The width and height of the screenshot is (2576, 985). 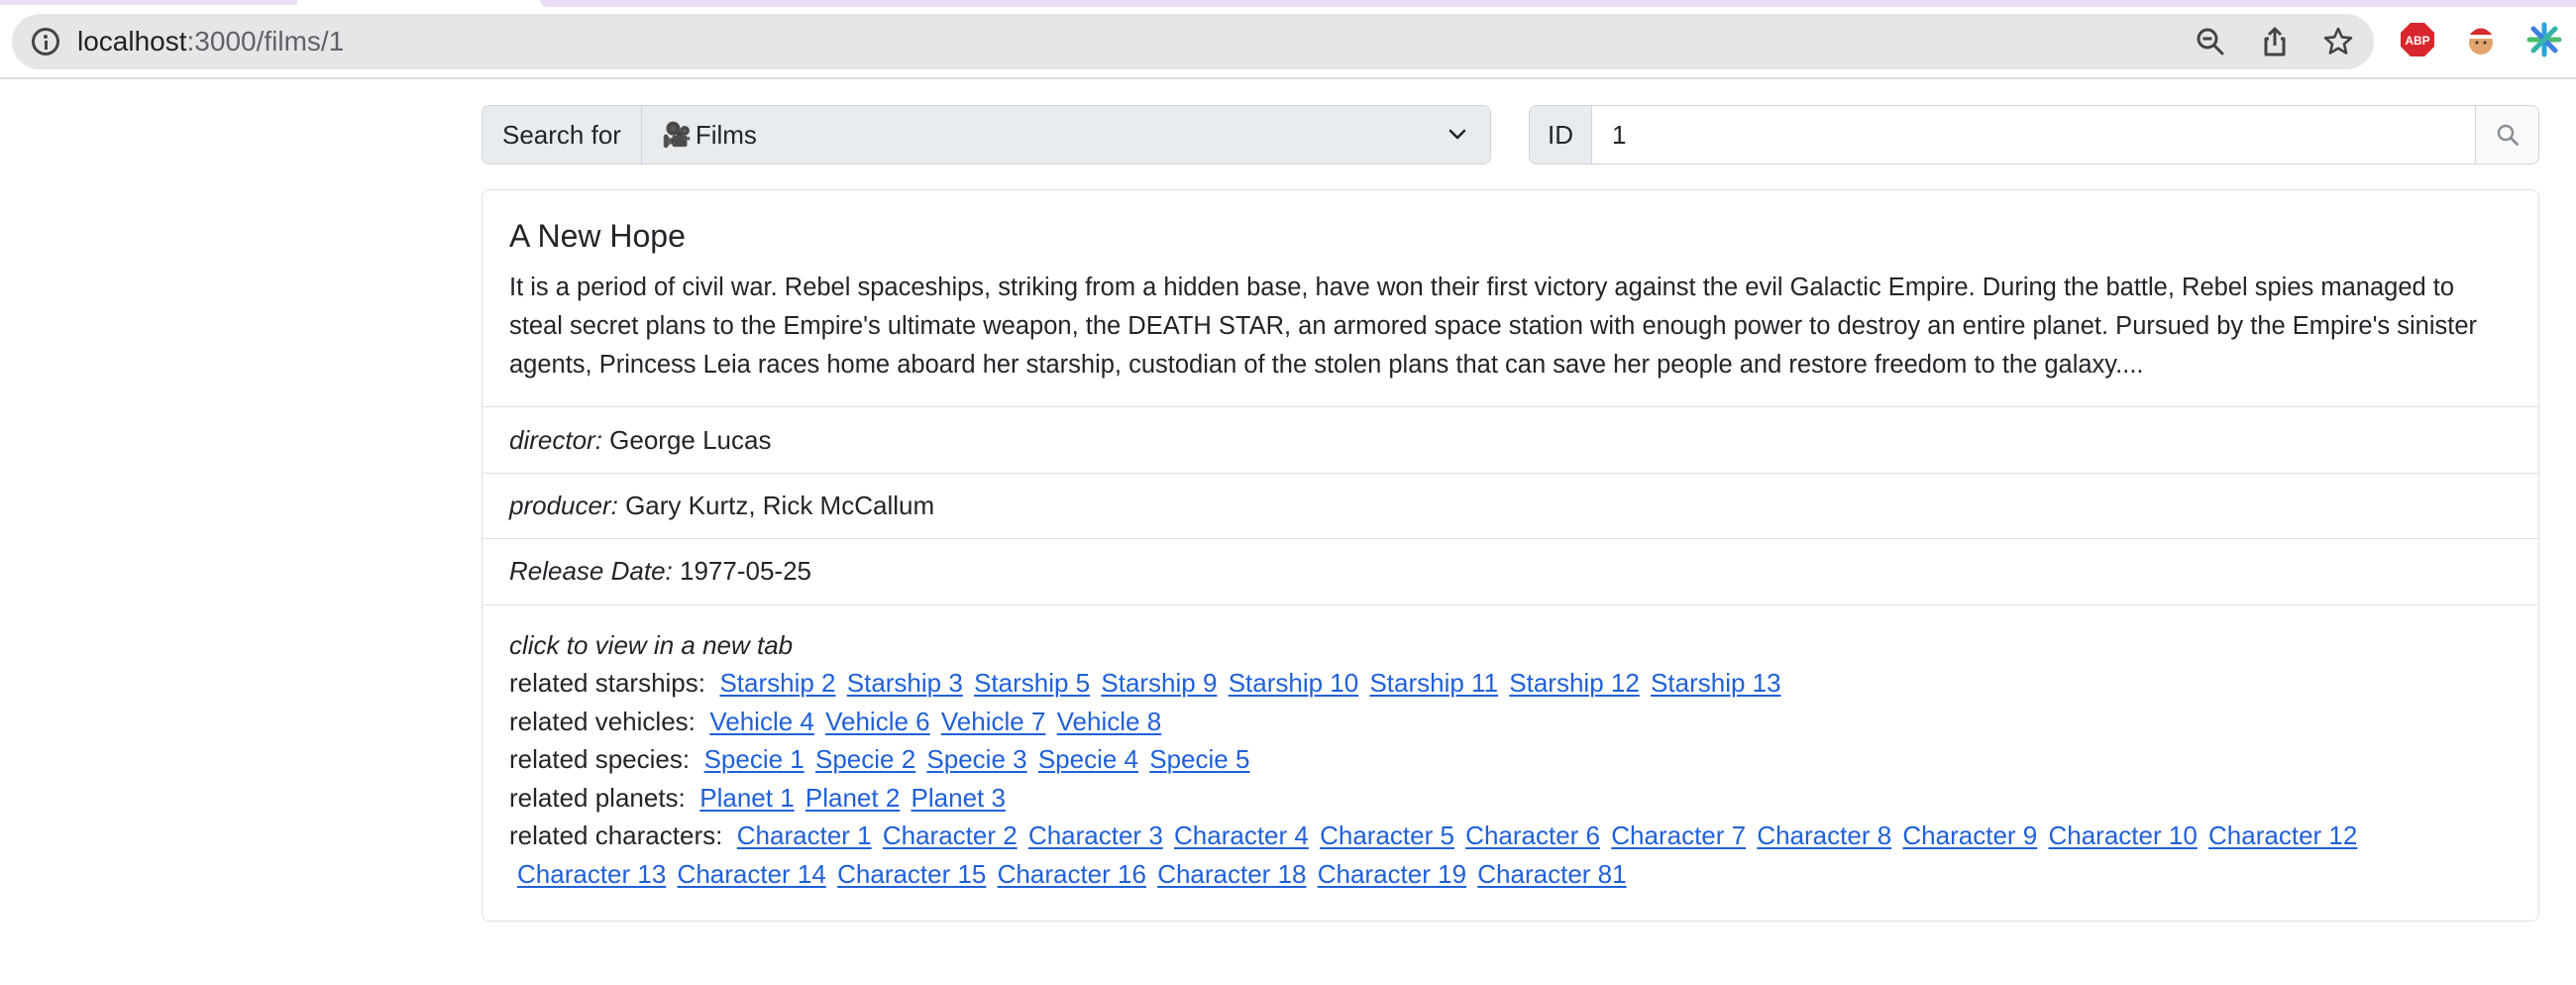 I want to click on id-input-group: ID, so click(x=2034, y=134).